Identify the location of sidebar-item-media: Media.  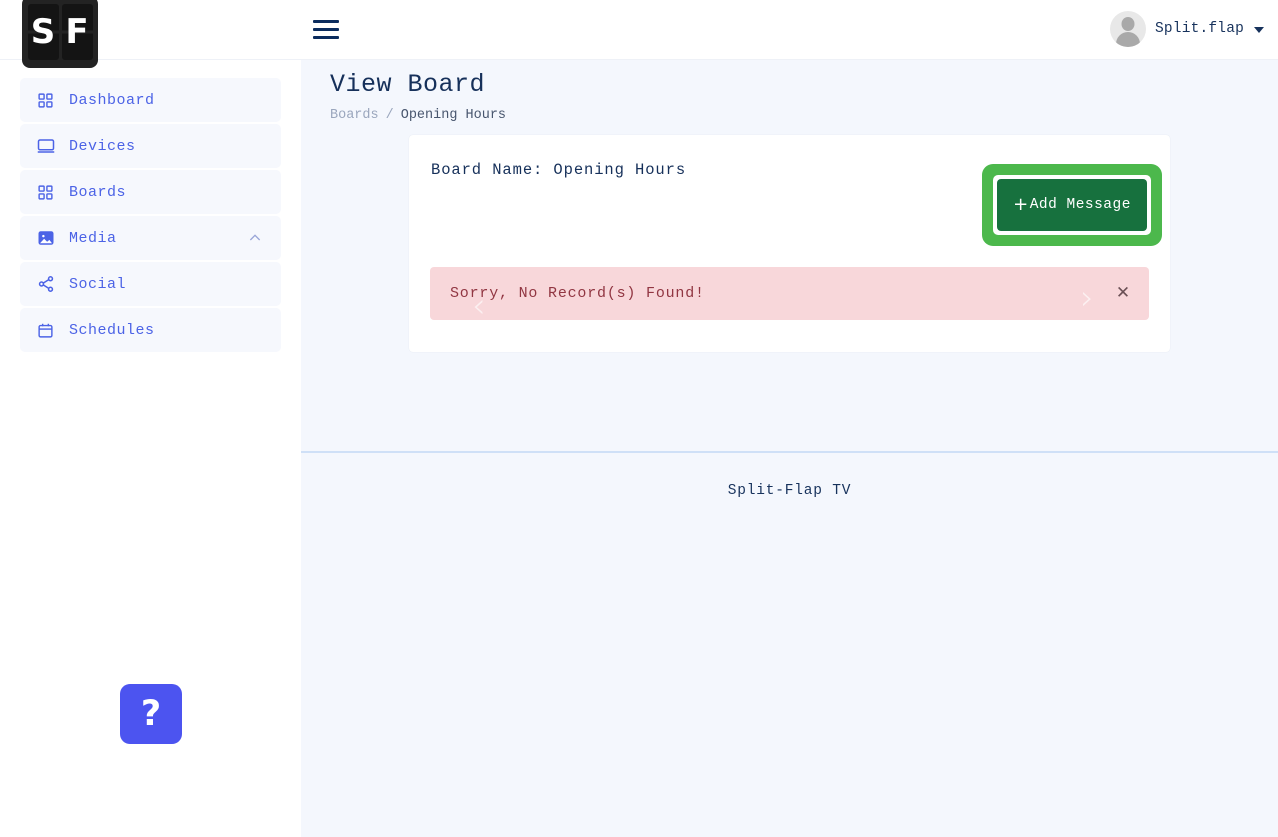
(150, 238).